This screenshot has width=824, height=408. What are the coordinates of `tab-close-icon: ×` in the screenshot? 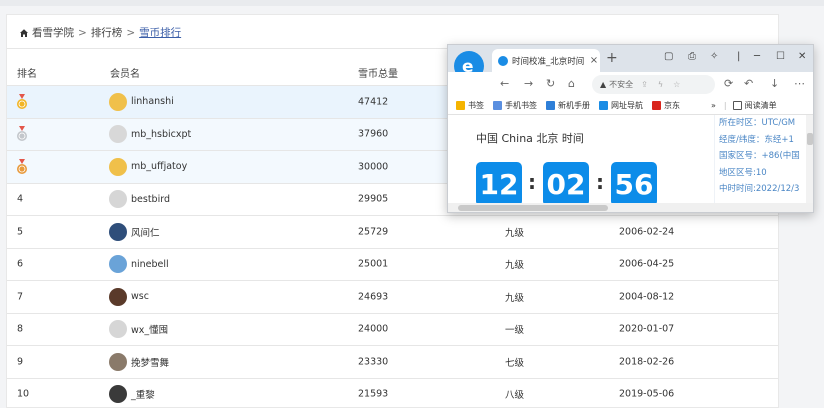 It's located at (594, 60).